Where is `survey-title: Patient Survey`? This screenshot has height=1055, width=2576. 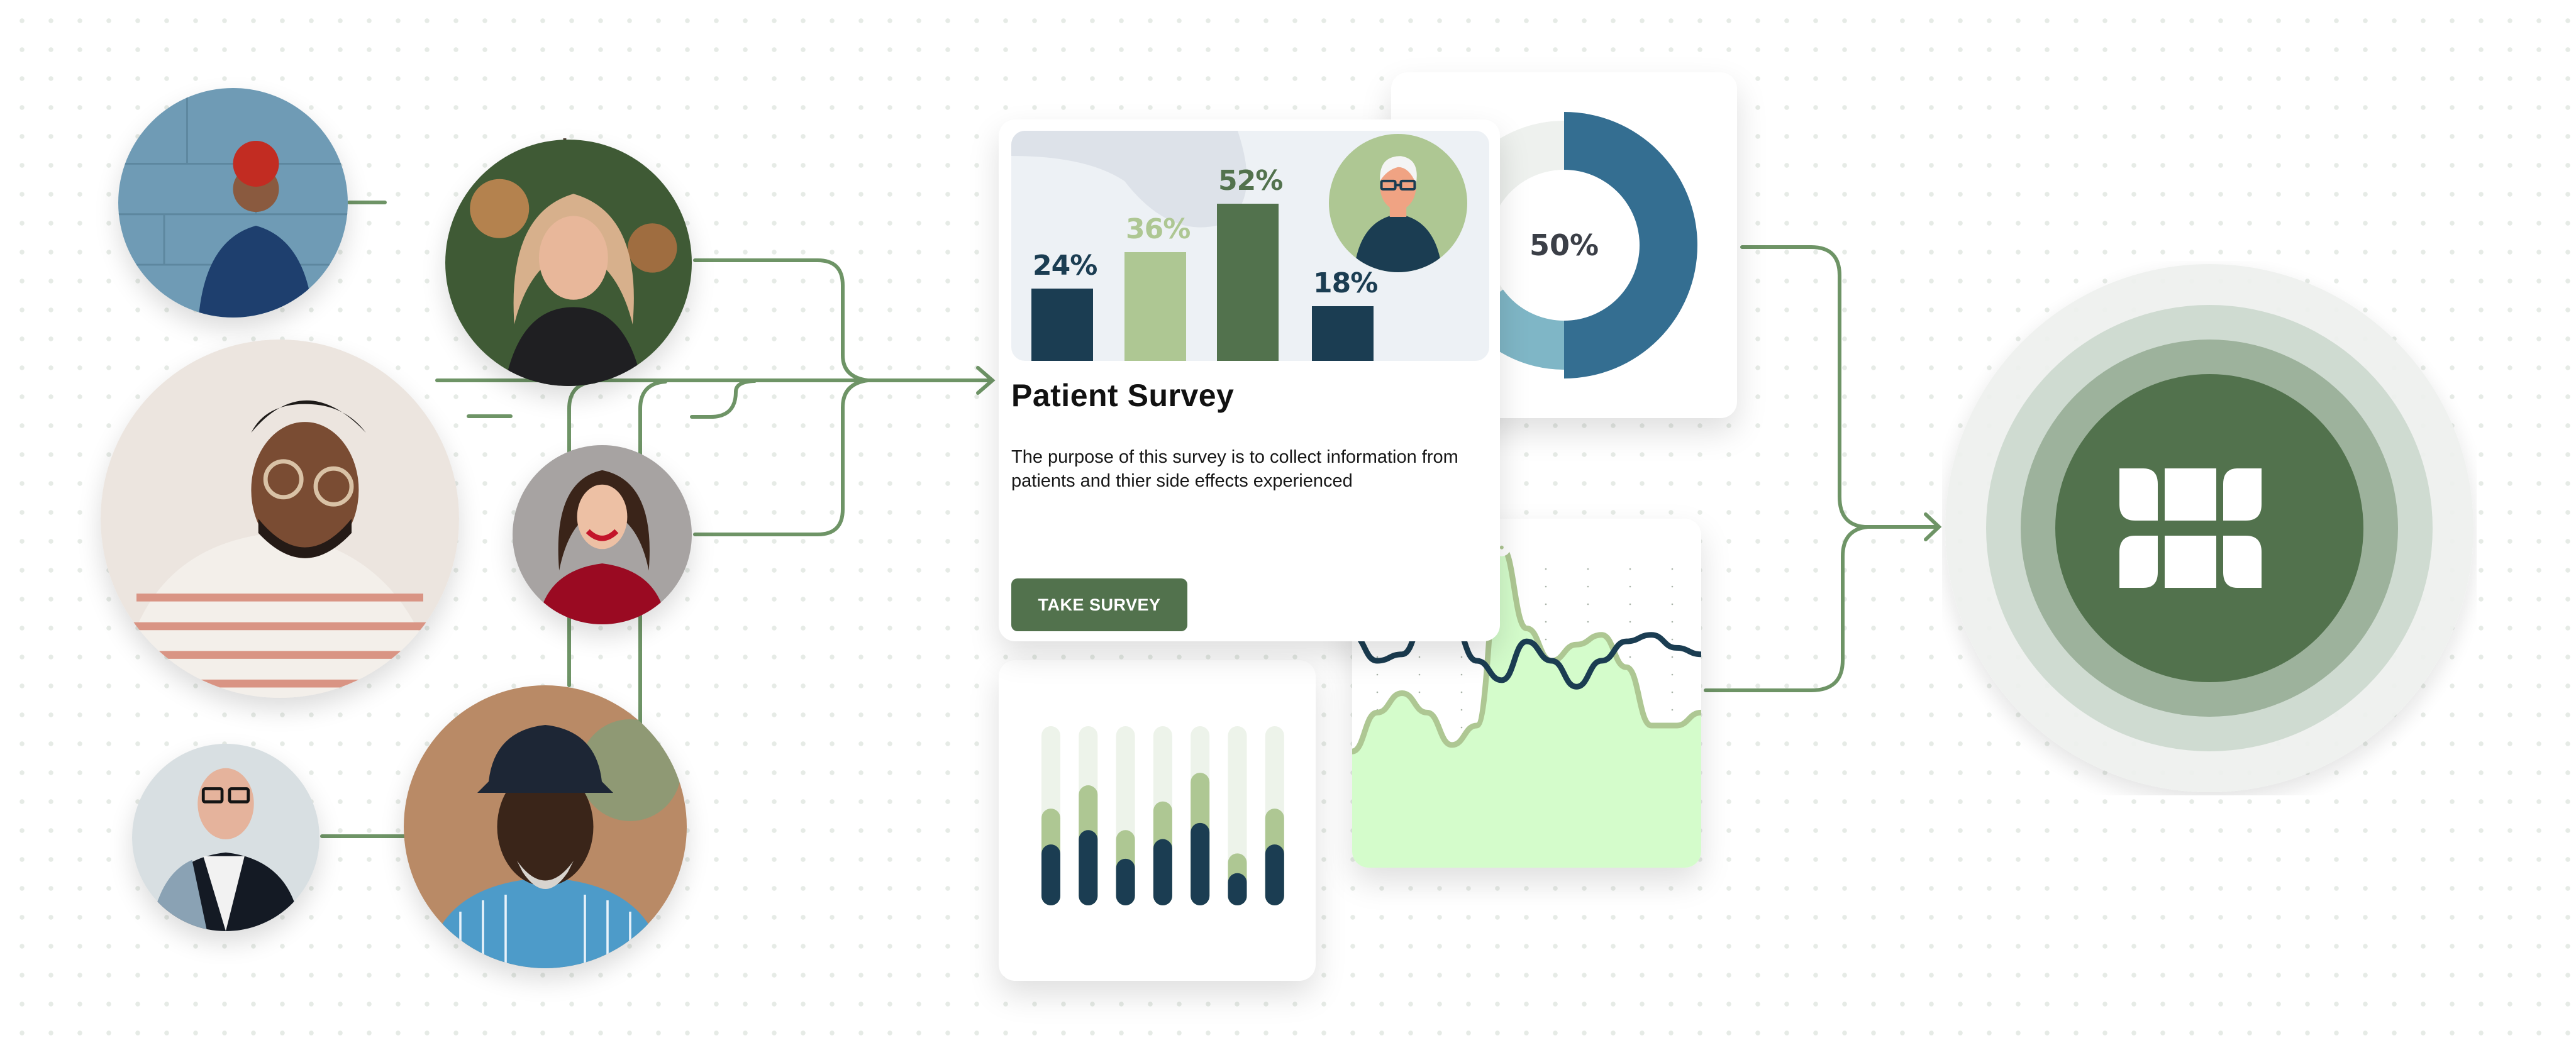 survey-title: Patient Survey is located at coordinates (1123, 395).